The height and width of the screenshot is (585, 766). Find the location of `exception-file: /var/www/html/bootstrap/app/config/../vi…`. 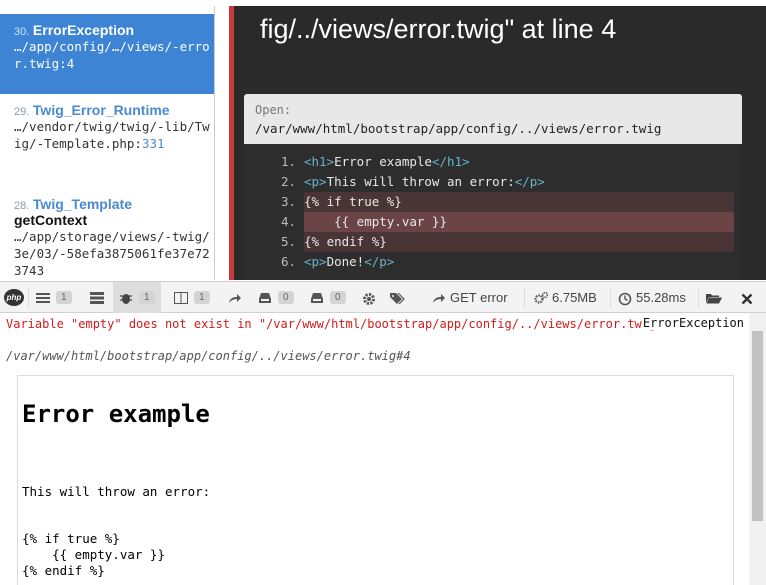

exception-file: /var/www/html/bootstrap/app/config/../vi… is located at coordinates (208, 356).